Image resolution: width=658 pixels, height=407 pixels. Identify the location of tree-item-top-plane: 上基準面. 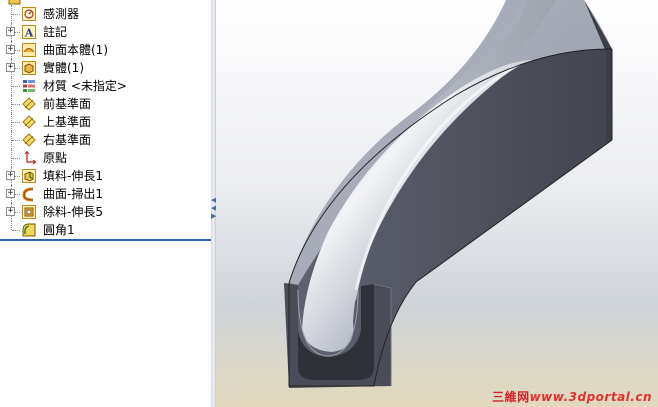
(105, 122).